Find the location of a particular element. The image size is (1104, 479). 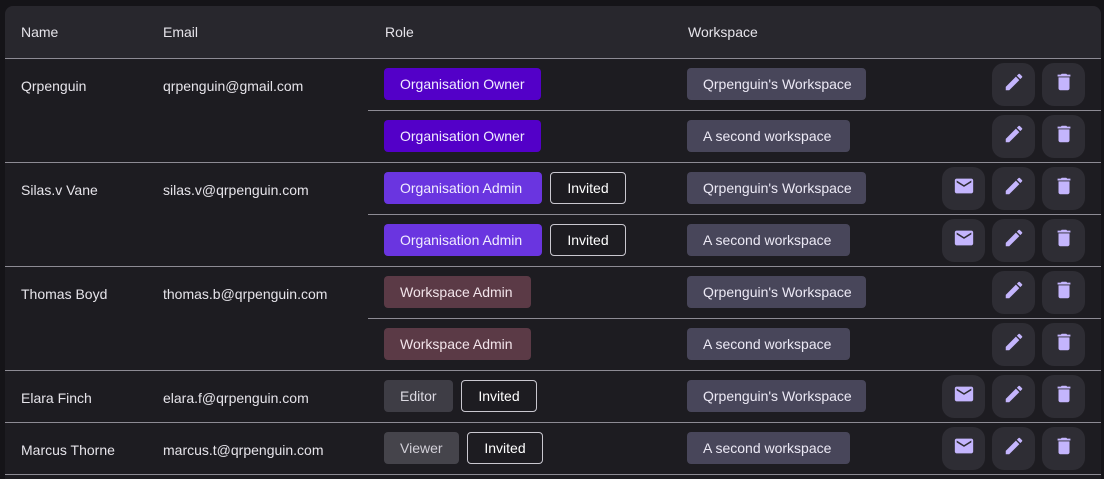

user-info: Marcus Thorne marcus.t@qrpenguin.com is located at coordinates (190, 448).